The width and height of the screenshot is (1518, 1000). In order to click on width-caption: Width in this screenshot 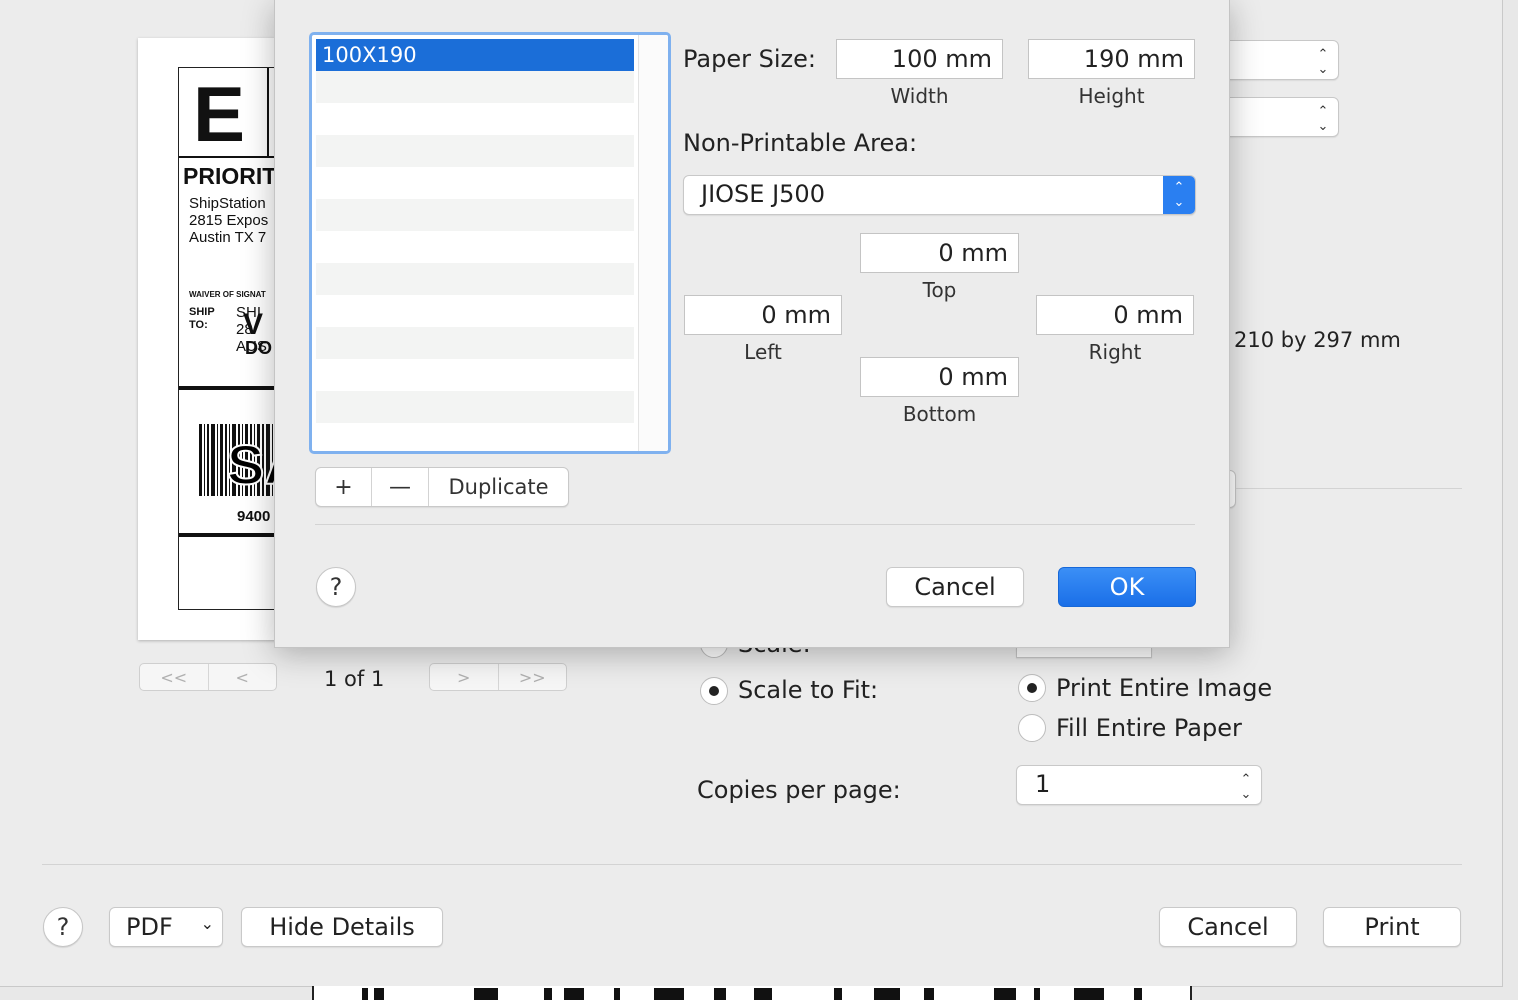, I will do `click(919, 96)`.